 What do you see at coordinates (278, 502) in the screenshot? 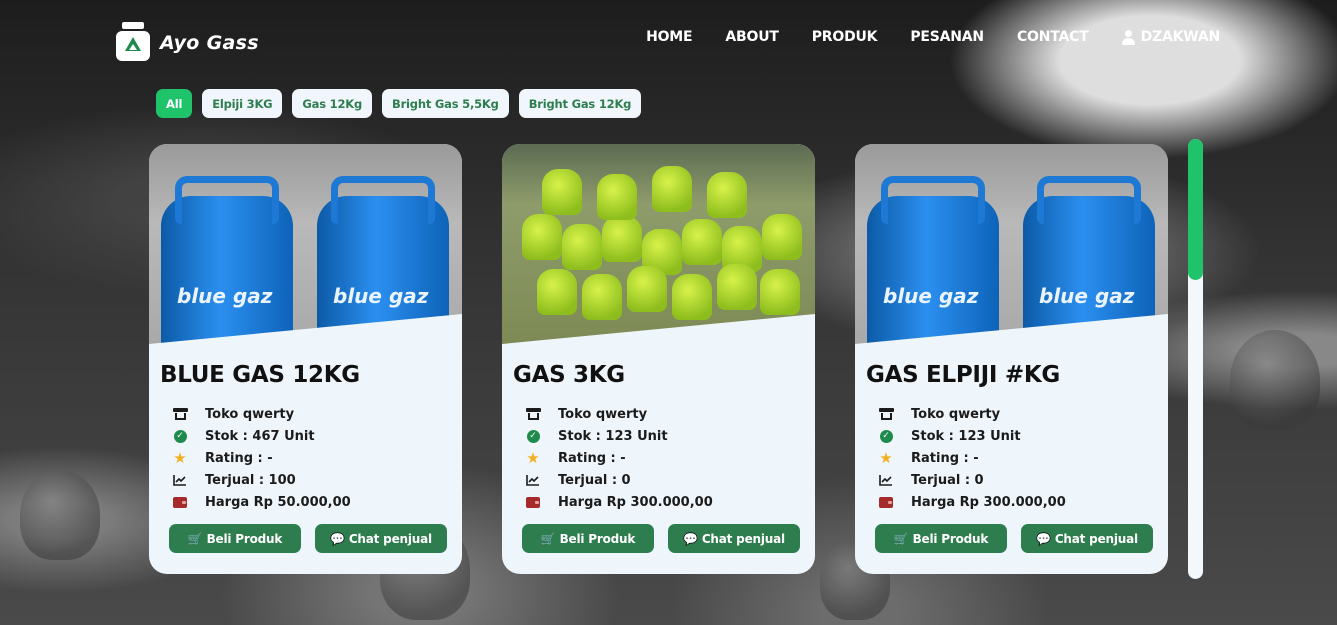
I see `product-price: Harga Rp 50.000,00` at bounding box center [278, 502].